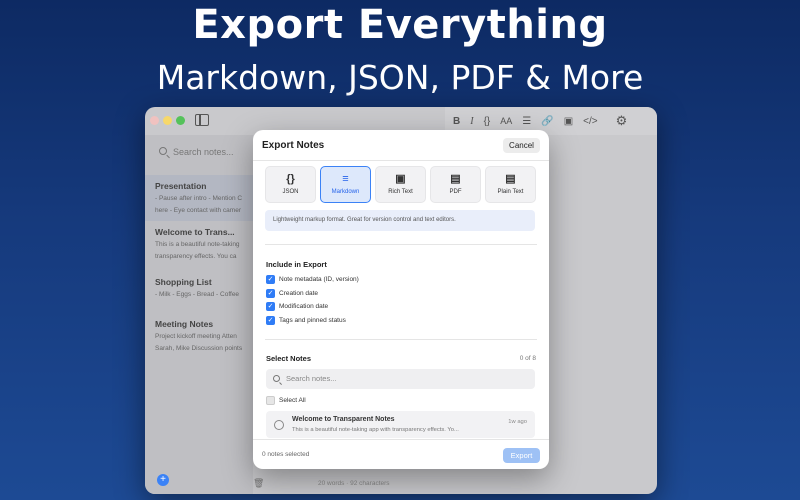 The width and height of the screenshot is (800, 500). Describe the element at coordinates (312, 320) in the screenshot. I see `option-label: Tags and pinned status` at that location.